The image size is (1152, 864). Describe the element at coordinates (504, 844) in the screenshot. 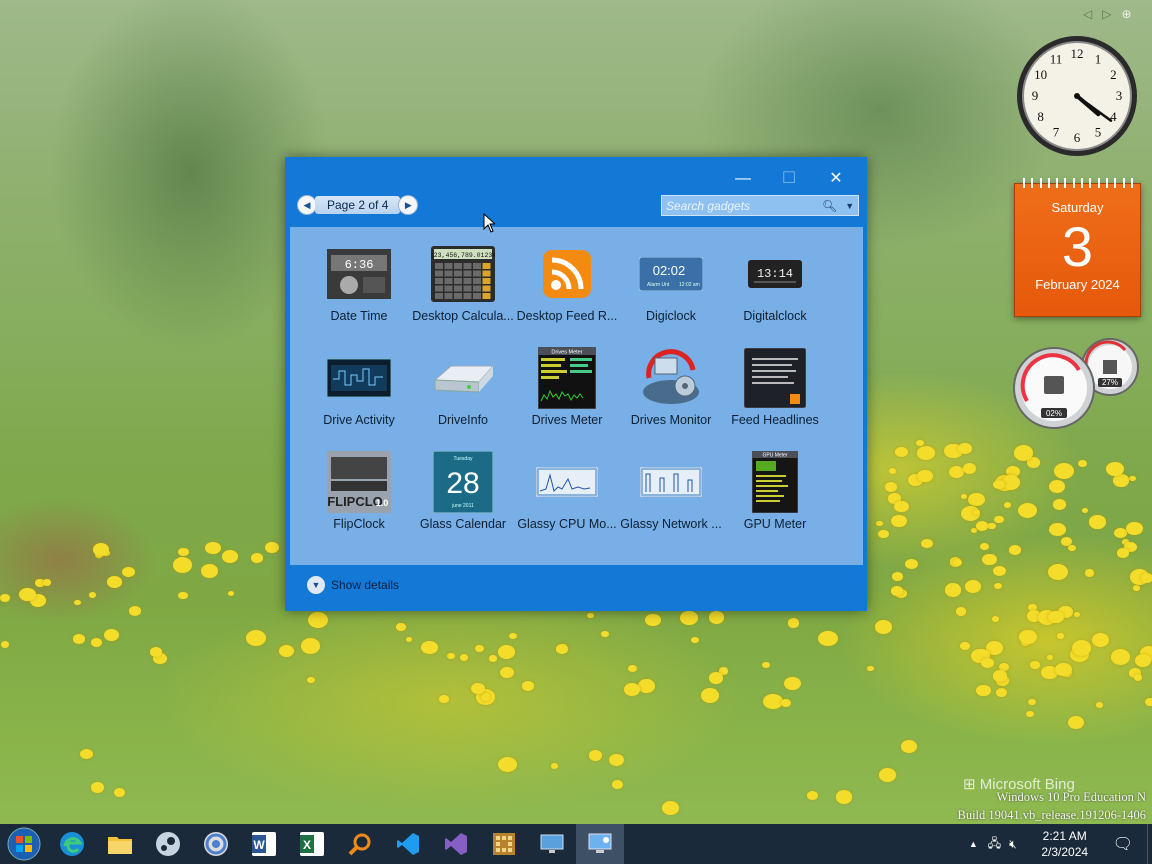

I see `hex-editor-icon` at that location.